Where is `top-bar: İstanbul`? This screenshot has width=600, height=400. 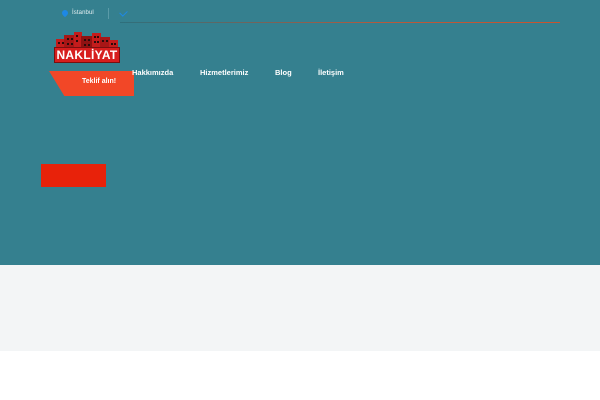
top-bar: İstanbul is located at coordinates (94, 13).